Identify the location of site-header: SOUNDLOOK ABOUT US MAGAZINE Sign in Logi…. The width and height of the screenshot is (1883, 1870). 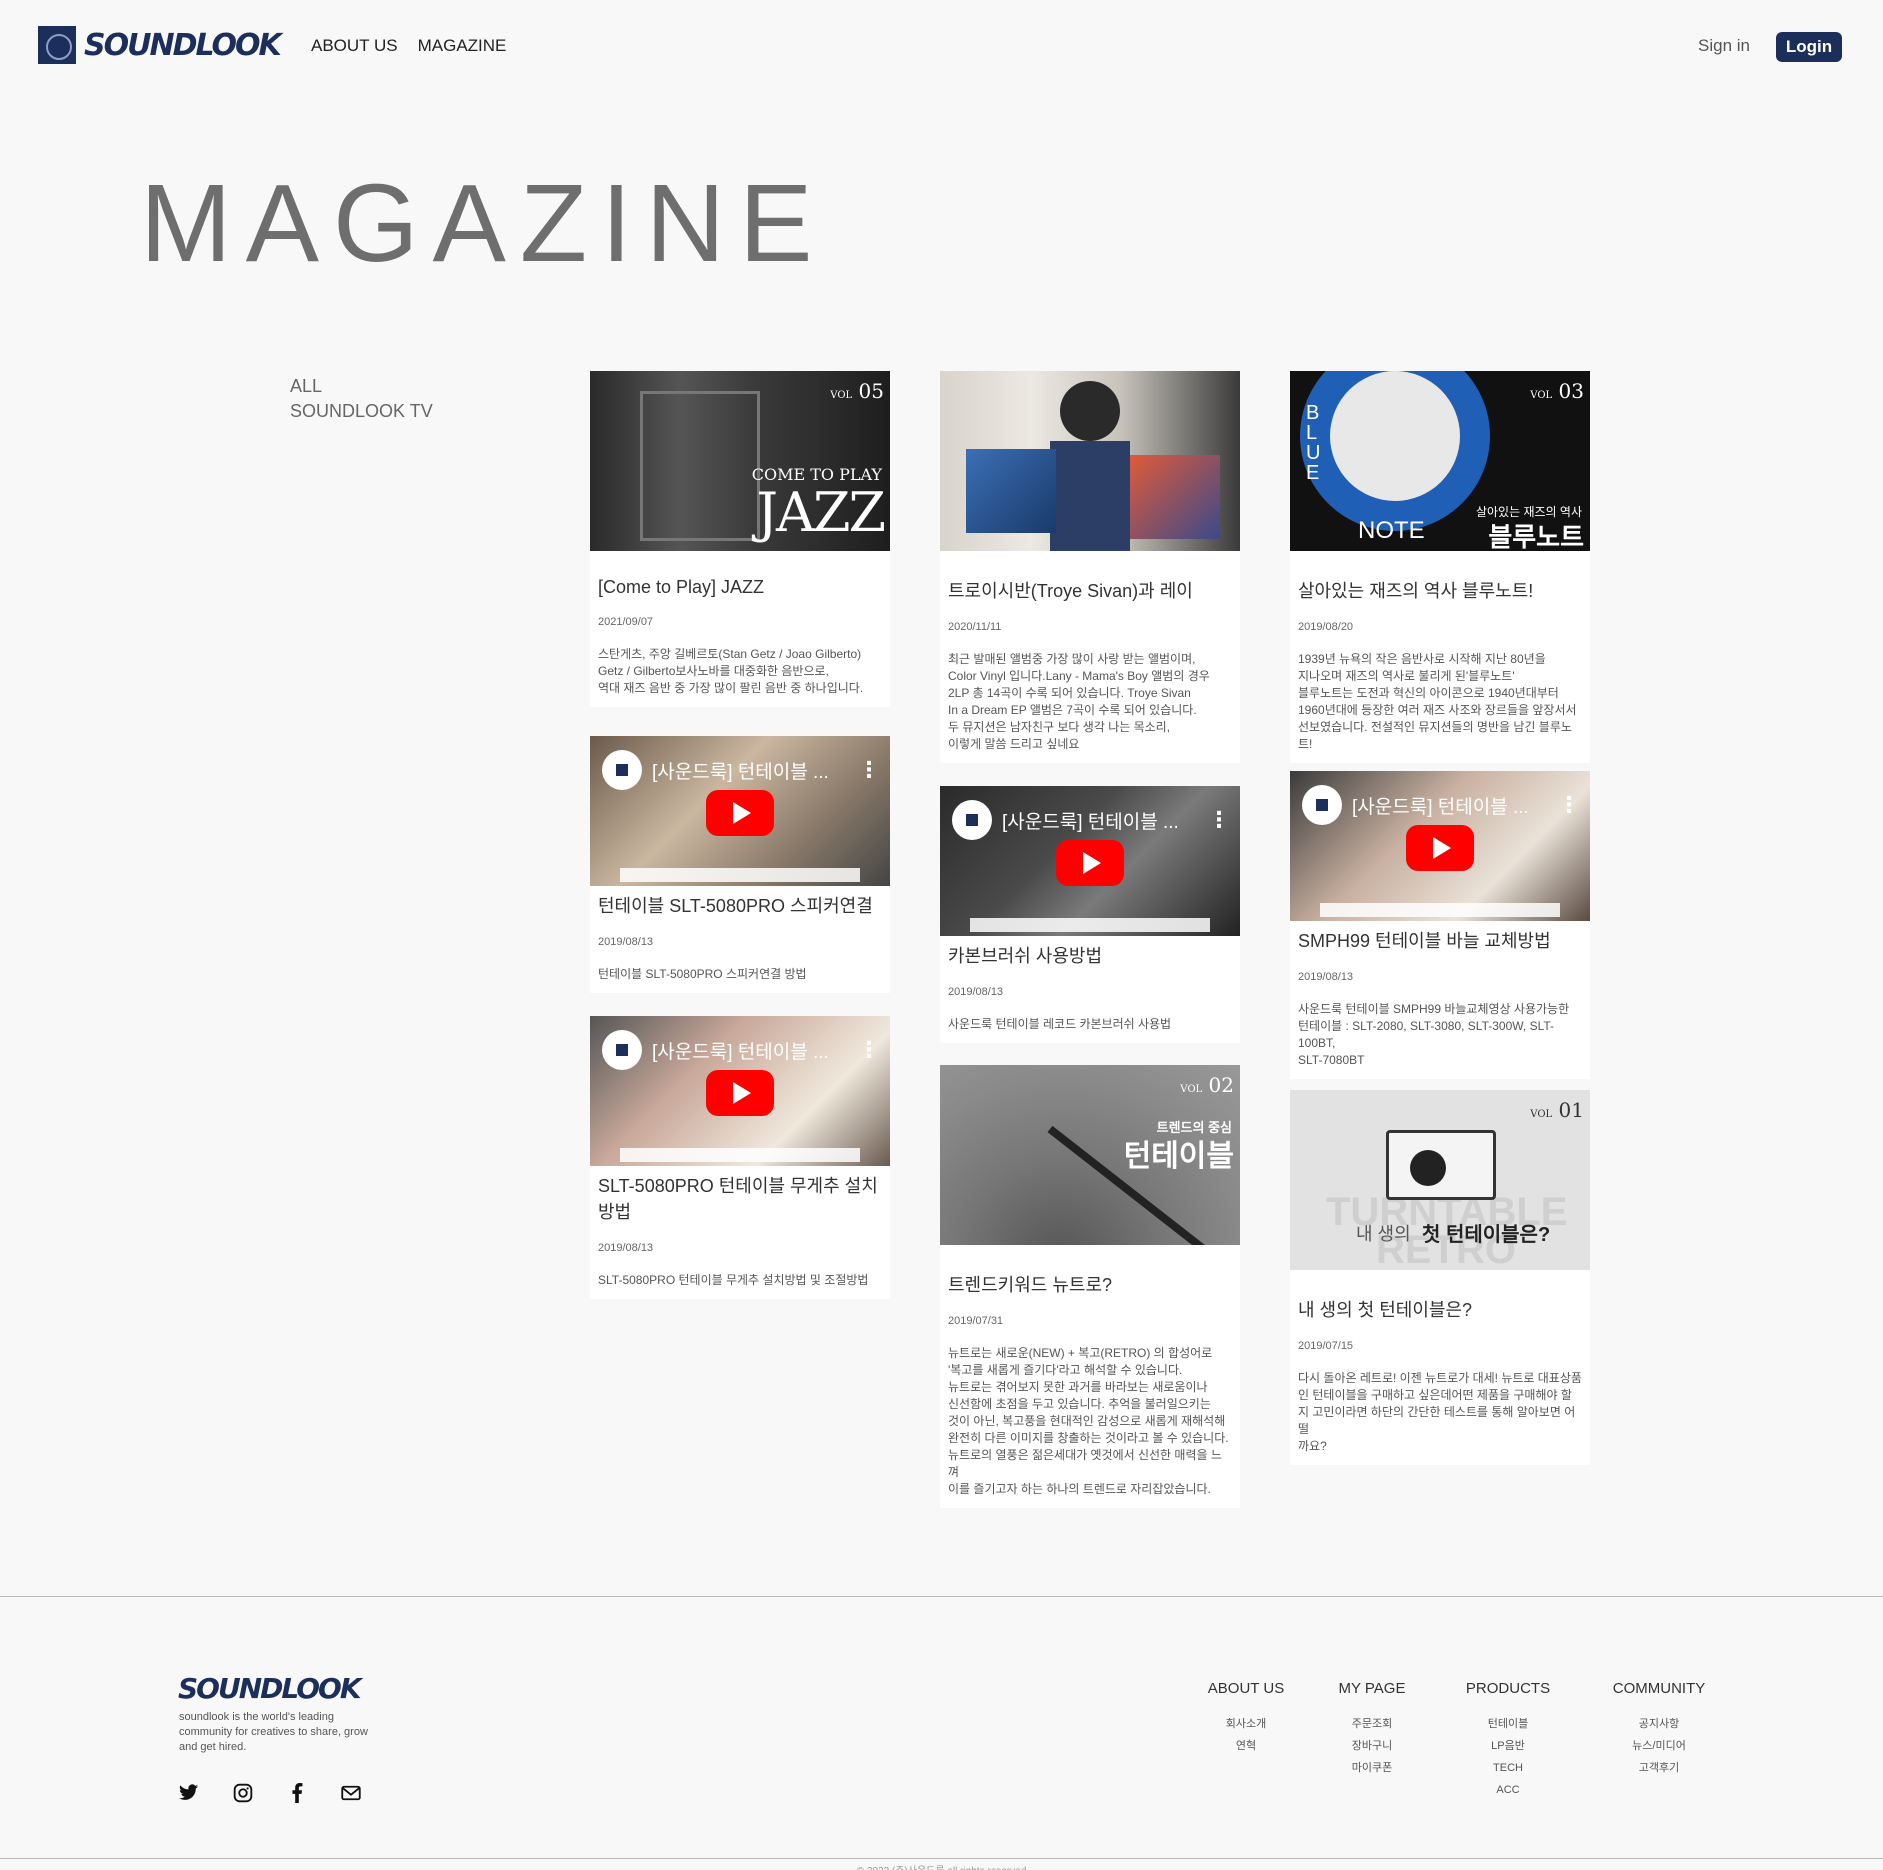
(941, 48).